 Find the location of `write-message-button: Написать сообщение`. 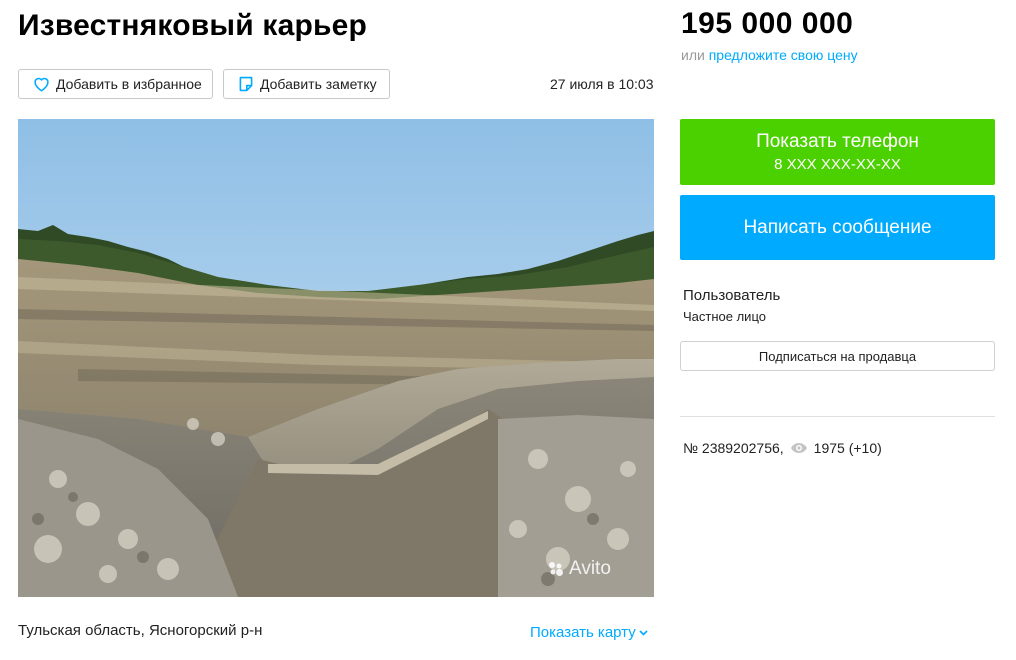

write-message-button: Написать сообщение is located at coordinates (837, 227).